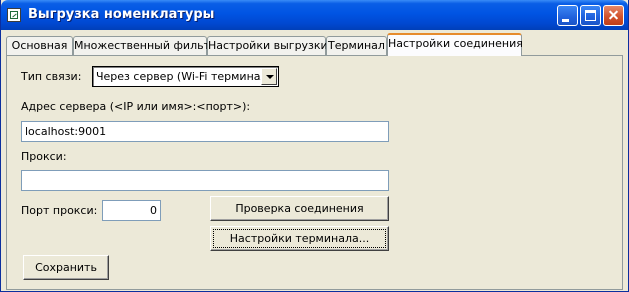  I want to click on server-address-label: Адрес сервера (<IP или имя>:<порт>):, so click(136, 106).